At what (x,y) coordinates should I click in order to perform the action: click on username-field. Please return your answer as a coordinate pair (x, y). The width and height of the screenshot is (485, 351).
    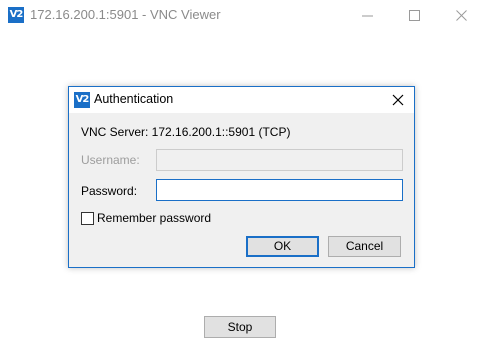
    Looking at the image, I should click on (279, 160).